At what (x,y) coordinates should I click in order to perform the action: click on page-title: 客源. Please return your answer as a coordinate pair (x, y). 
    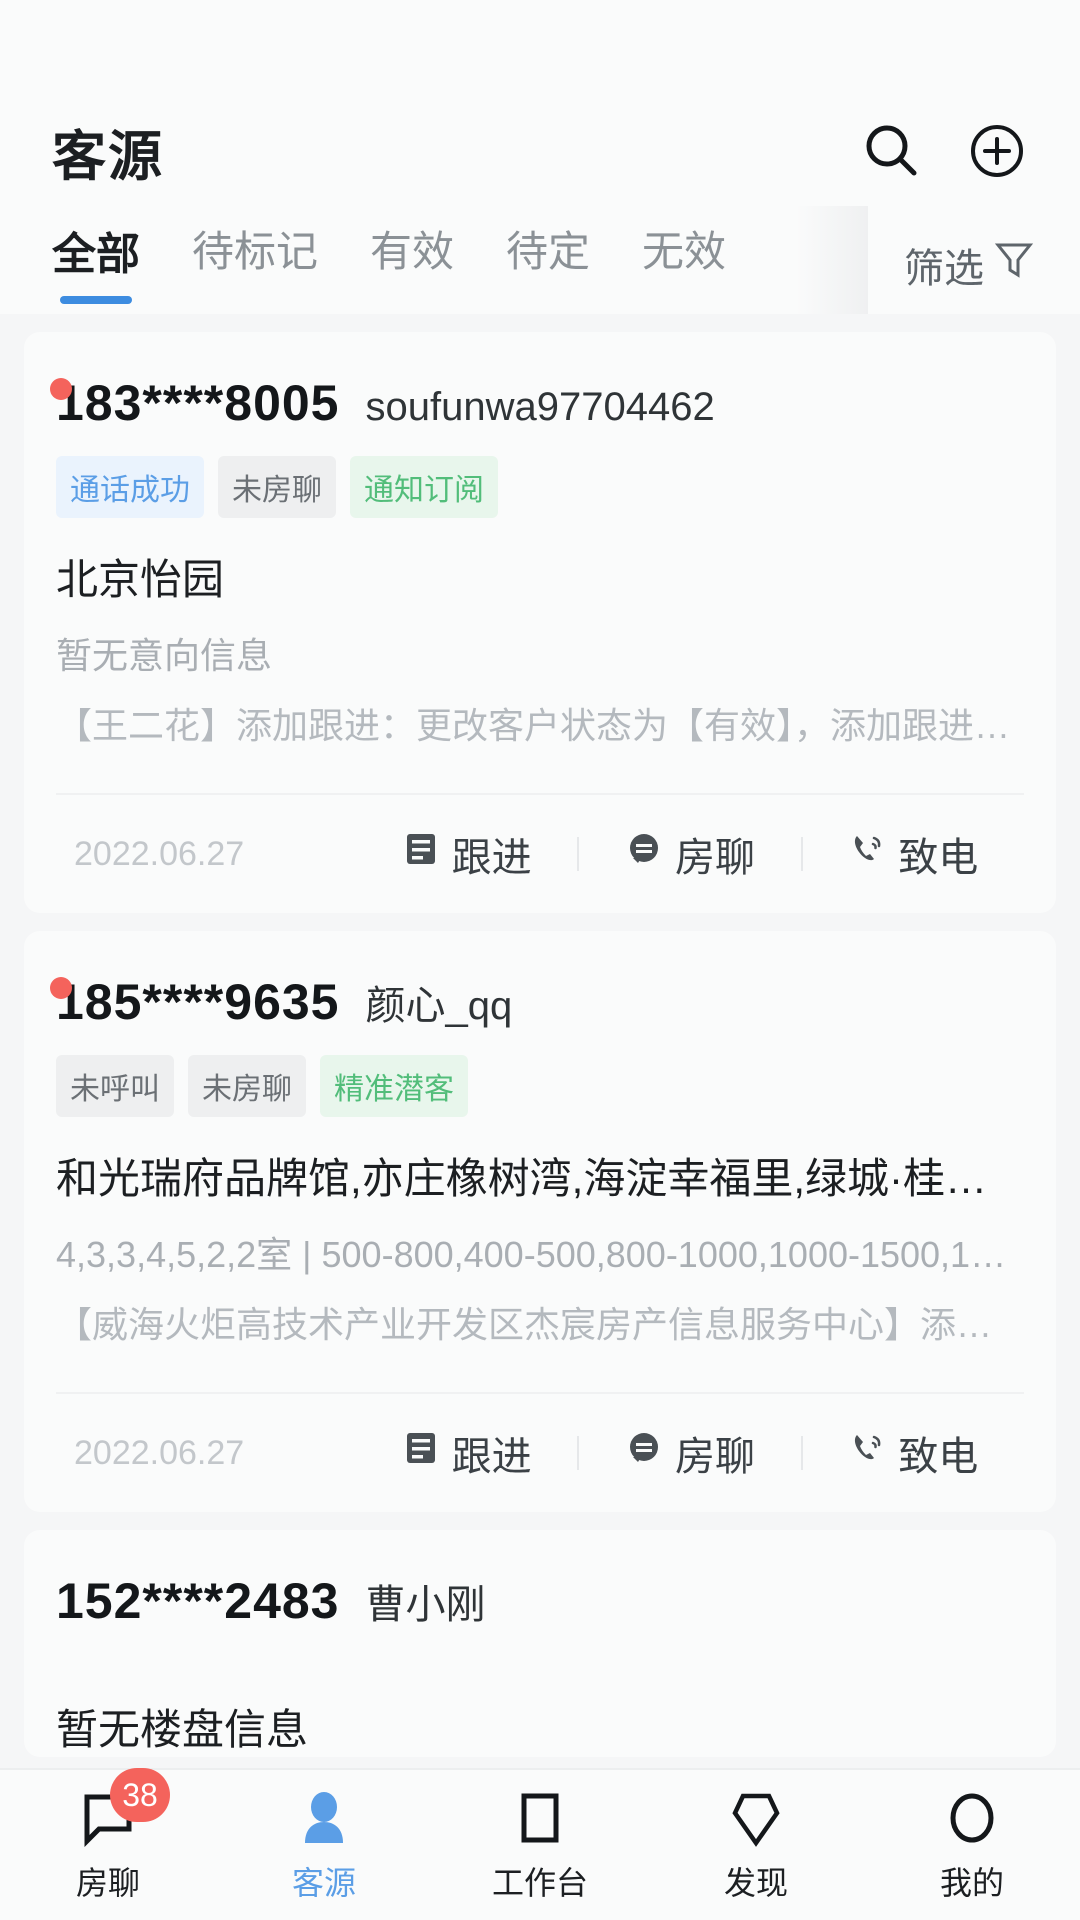
    Looking at the image, I should click on (108, 156).